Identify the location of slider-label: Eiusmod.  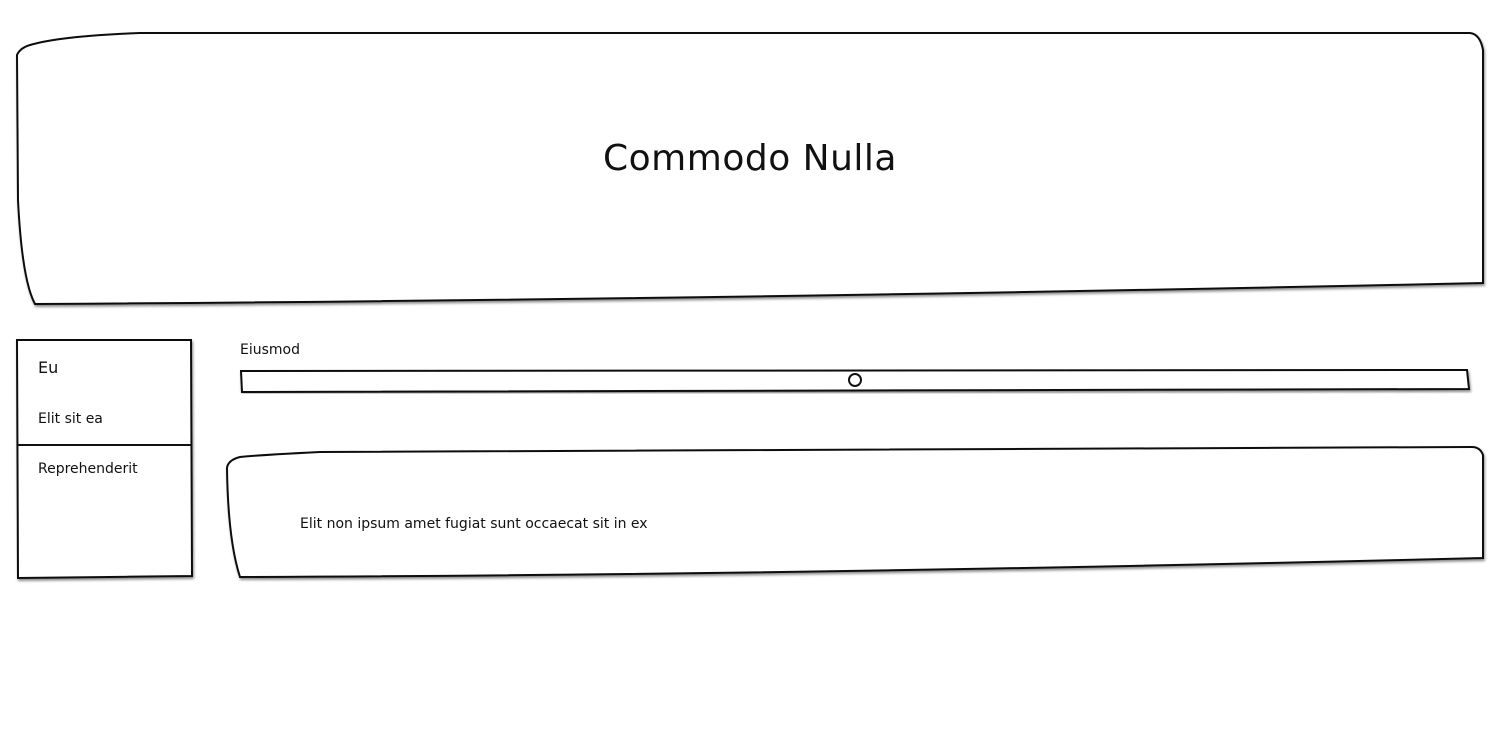
(270, 350).